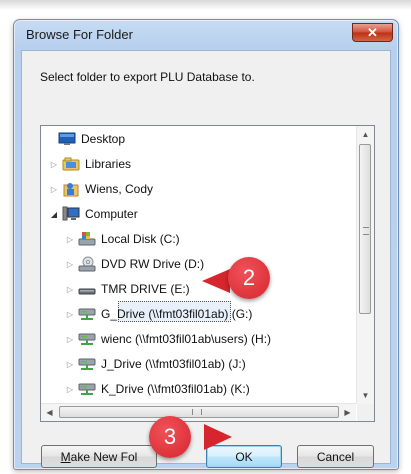 This screenshot has width=411, height=474. I want to click on cancel-button: Cancel, so click(335, 456).